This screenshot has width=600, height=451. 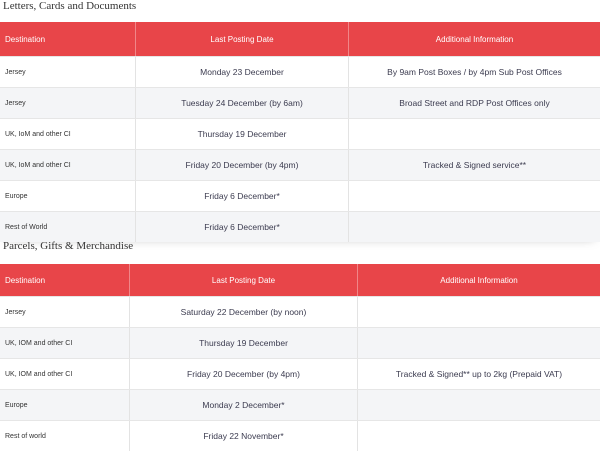 I want to click on section-title-letters: Letters, Cards and Documents, so click(x=70, y=6).